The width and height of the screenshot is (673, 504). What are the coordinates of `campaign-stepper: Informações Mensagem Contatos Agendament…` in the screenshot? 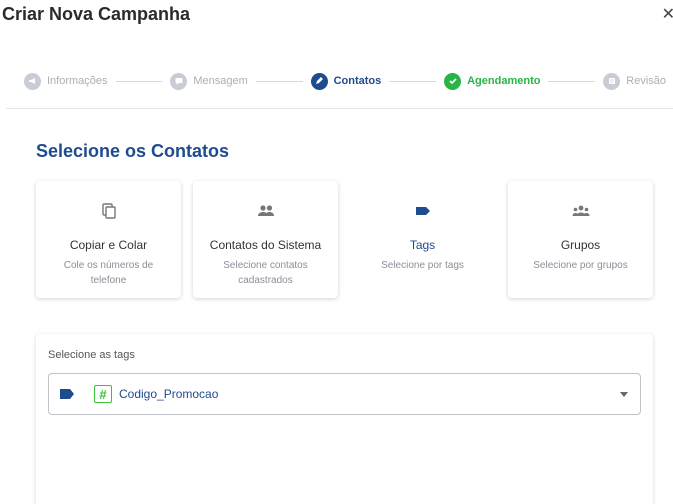 It's located at (345, 81).